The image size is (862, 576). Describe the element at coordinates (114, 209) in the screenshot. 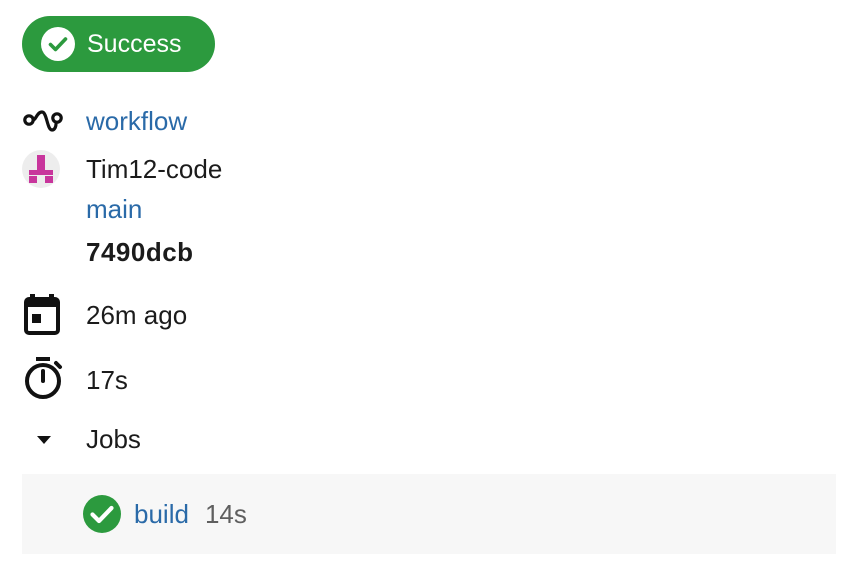

I see `branch-link: main` at that location.